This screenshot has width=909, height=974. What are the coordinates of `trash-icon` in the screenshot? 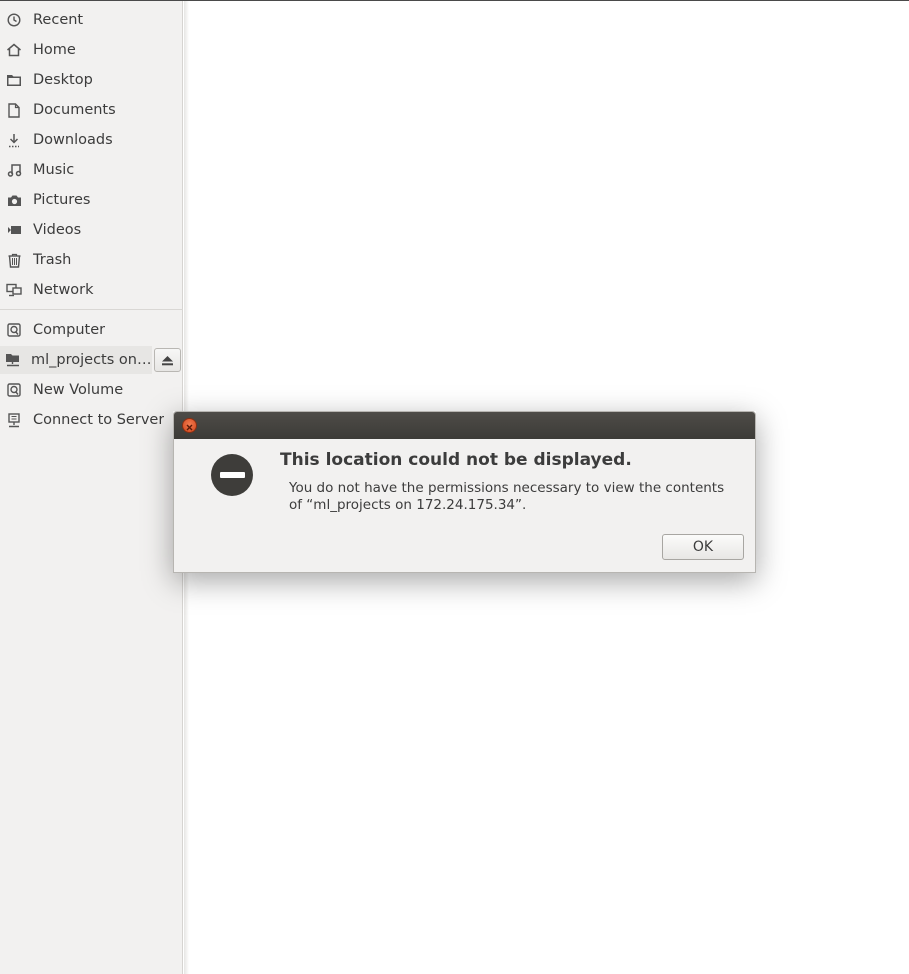 It's located at (14, 260).